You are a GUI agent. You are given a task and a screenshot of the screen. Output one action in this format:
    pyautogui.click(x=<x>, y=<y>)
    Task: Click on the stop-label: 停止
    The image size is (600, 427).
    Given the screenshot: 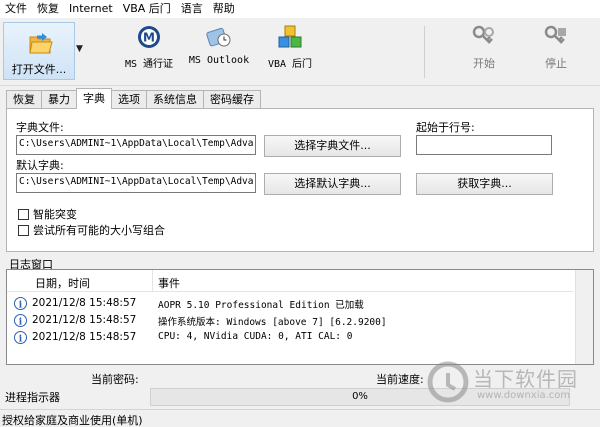 What is the action you would take?
    pyautogui.click(x=556, y=63)
    